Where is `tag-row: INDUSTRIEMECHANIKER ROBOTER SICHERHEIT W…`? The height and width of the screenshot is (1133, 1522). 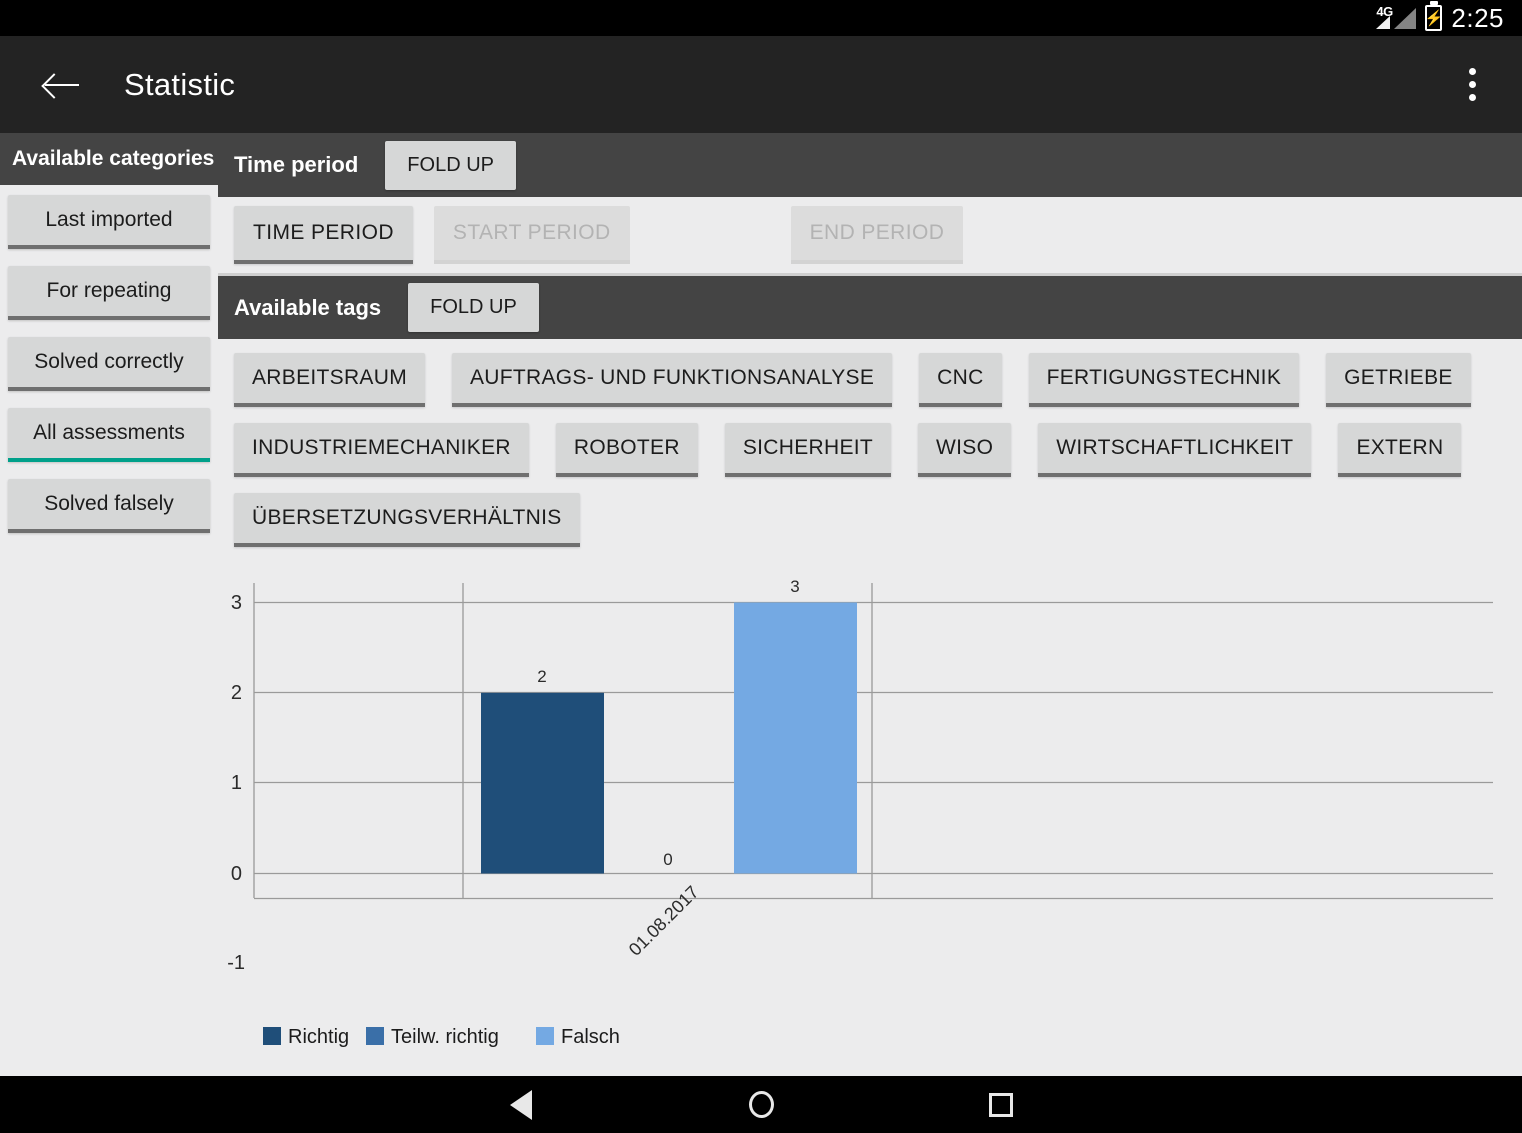 tag-row: INDUSTRIEMECHANIKER ROBOTER SICHERHEIT W… is located at coordinates (878, 450).